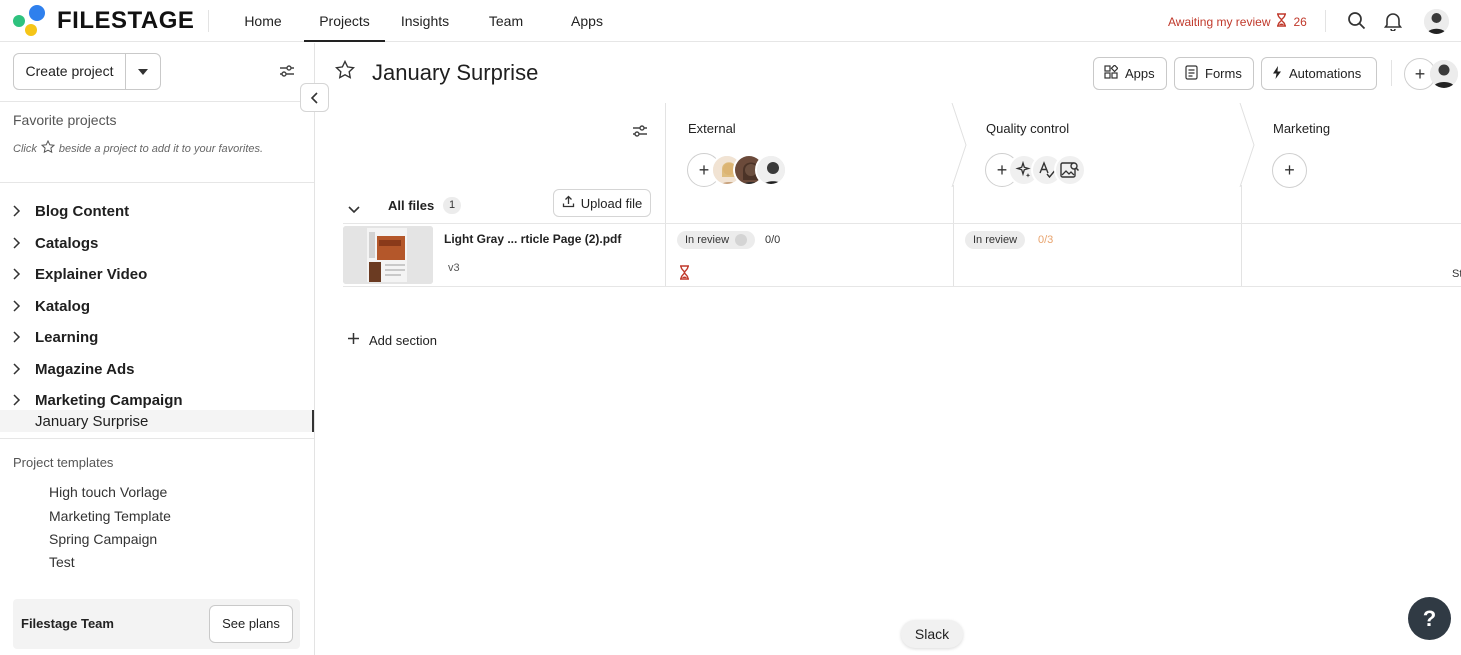  I want to click on step-title-external: External, so click(712, 128).